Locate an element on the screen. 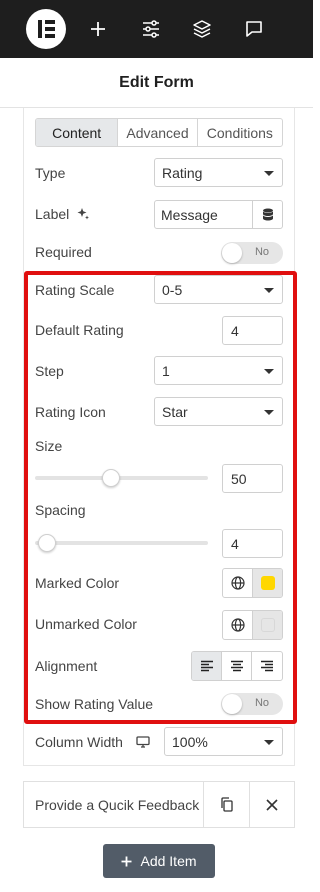  required-toggle: No is located at coordinates (252, 253).